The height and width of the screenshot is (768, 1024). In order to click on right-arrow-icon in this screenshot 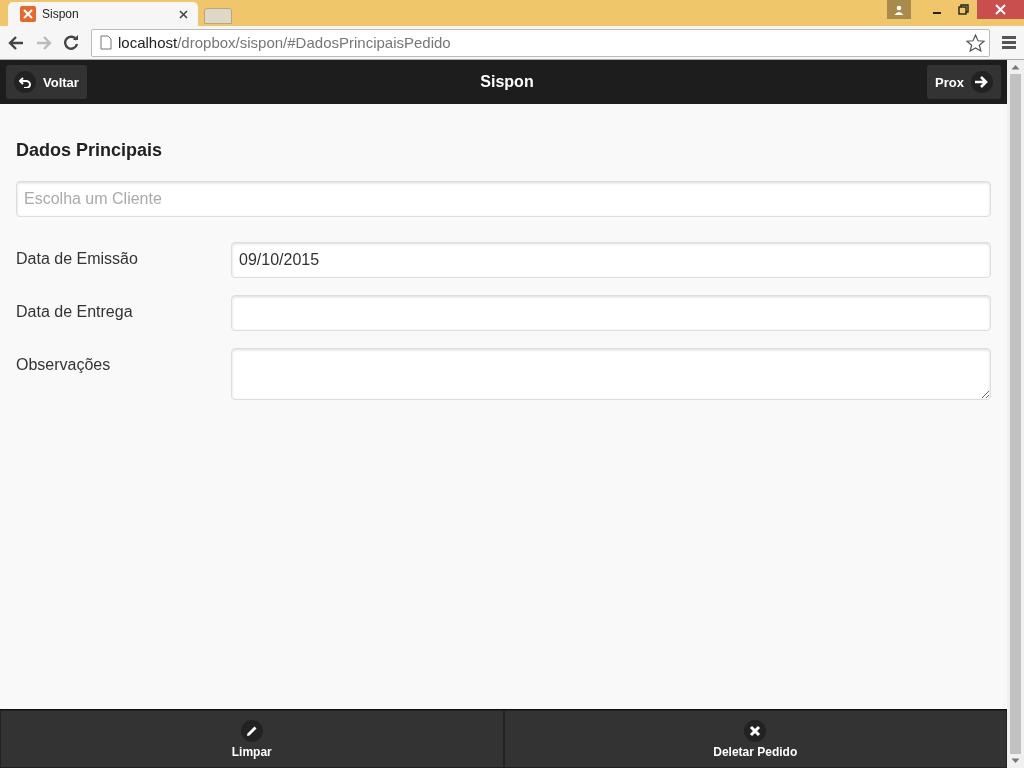, I will do `click(982, 82)`.